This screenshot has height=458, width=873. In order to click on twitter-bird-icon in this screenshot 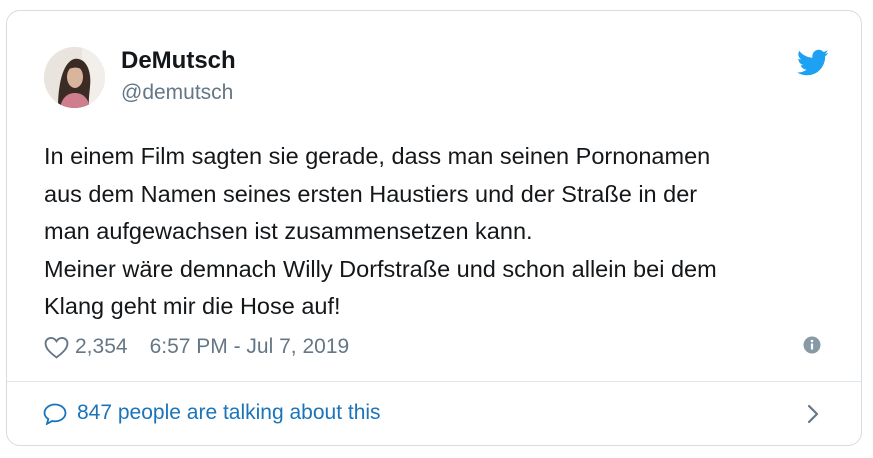, I will do `click(813, 63)`.